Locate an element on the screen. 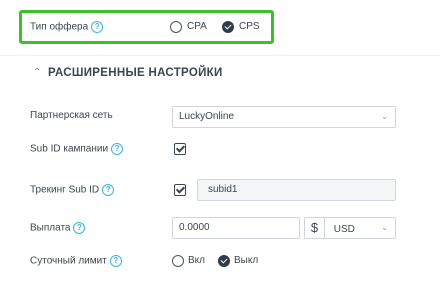 The height and width of the screenshot is (300, 440). currency-value: USD is located at coordinates (344, 229).